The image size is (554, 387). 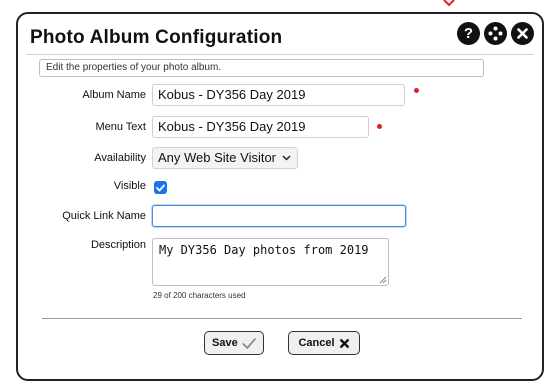 What do you see at coordinates (449, 3) in the screenshot?
I see `partial-red-mark` at bounding box center [449, 3].